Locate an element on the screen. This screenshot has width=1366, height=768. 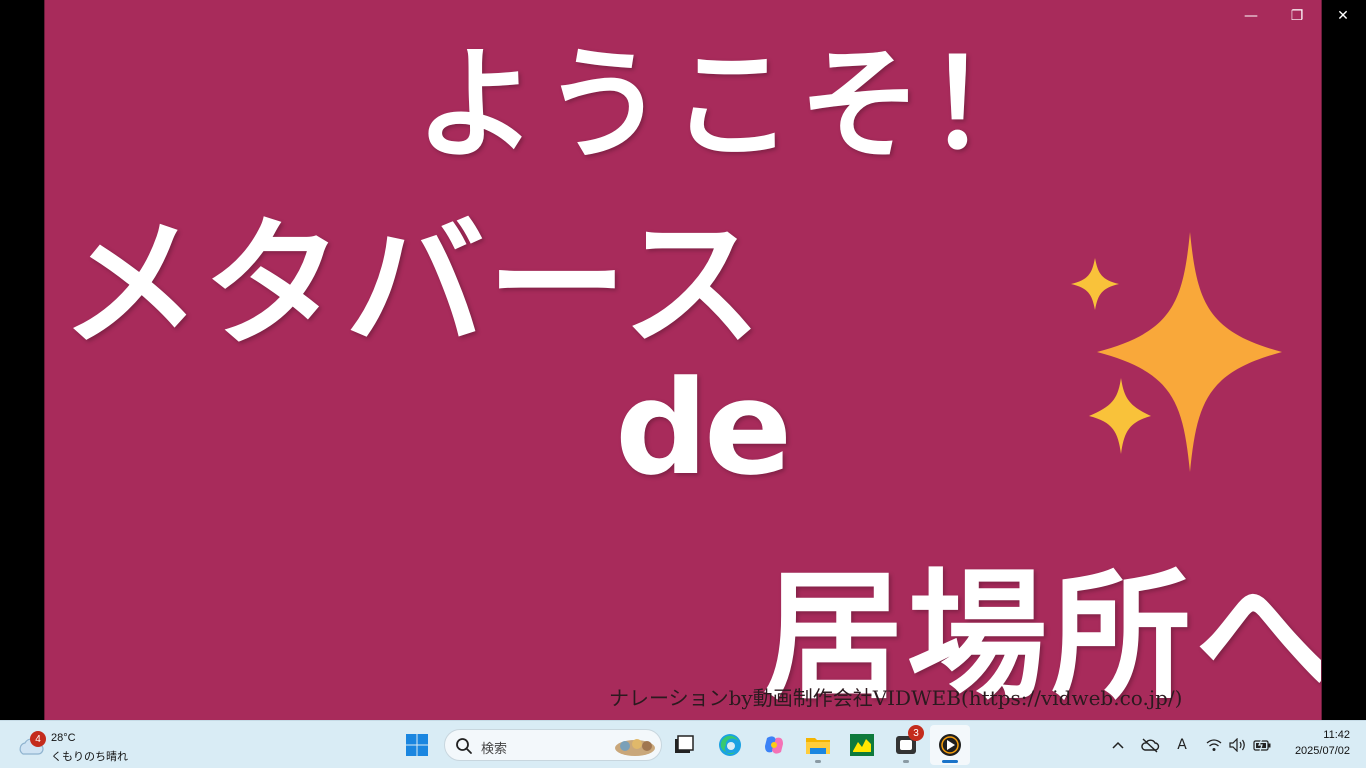
chevron-up-icon is located at coordinates (1118, 745).